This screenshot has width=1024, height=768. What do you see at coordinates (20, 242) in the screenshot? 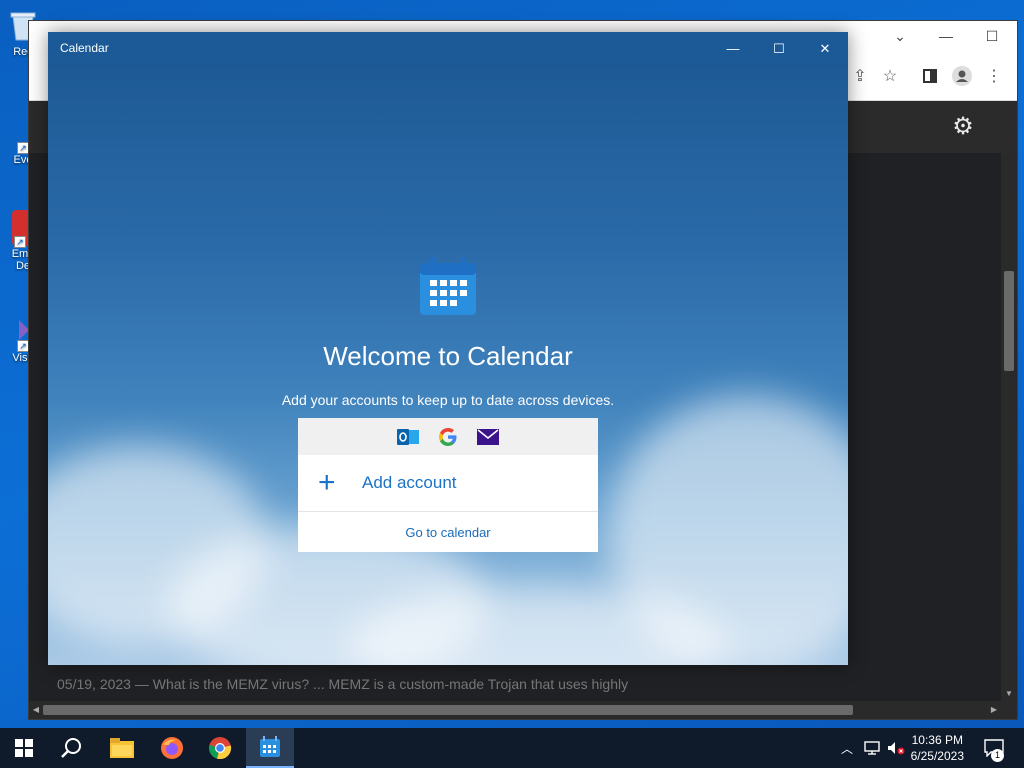
I see `shortcut-arrow-icon: ↗` at bounding box center [20, 242].